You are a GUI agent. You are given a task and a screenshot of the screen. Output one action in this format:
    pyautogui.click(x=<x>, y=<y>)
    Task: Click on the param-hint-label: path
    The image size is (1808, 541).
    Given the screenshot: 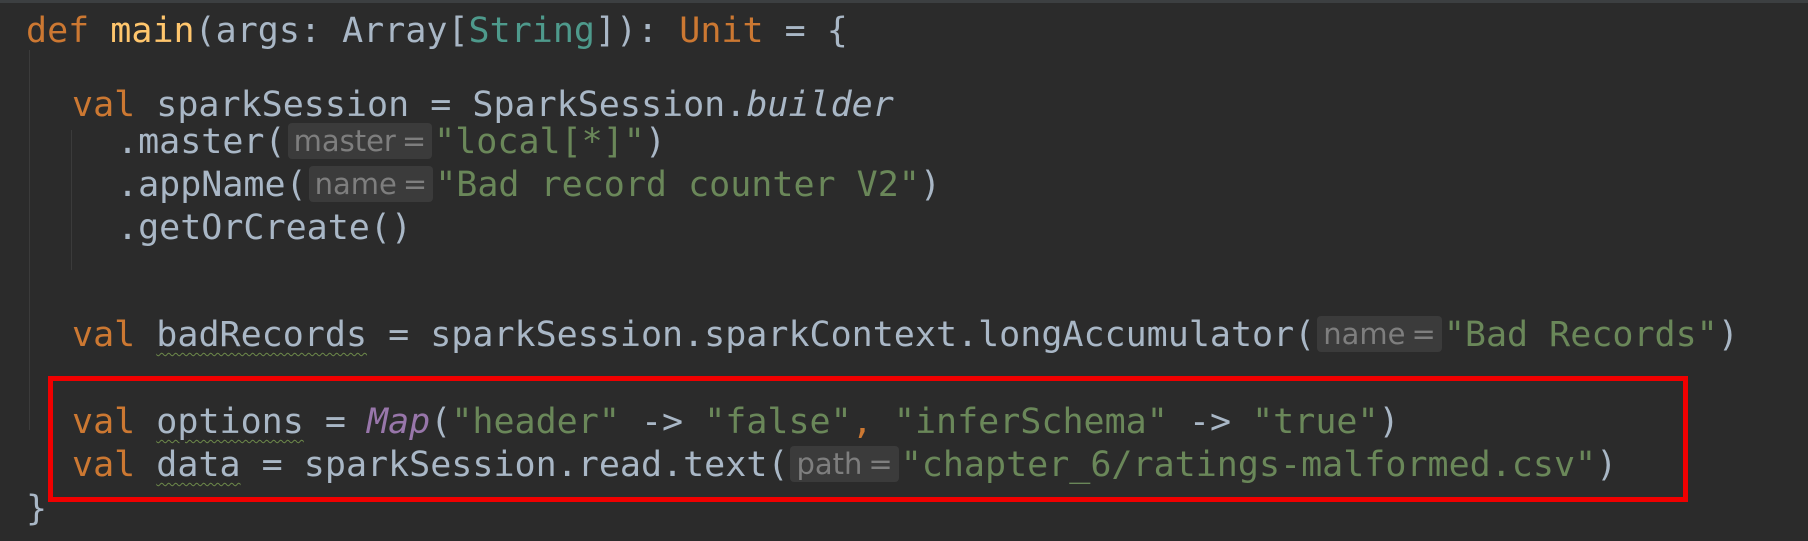 What is the action you would take?
    pyautogui.click(x=829, y=464)
    